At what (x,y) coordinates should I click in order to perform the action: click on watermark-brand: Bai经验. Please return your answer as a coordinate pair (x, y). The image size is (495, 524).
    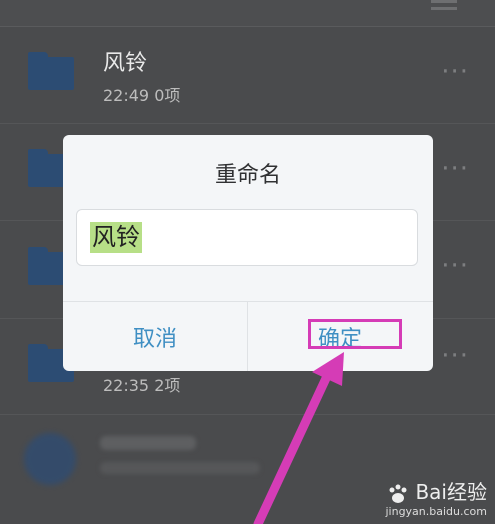
    Looking at the image, I should click on (451, 492).